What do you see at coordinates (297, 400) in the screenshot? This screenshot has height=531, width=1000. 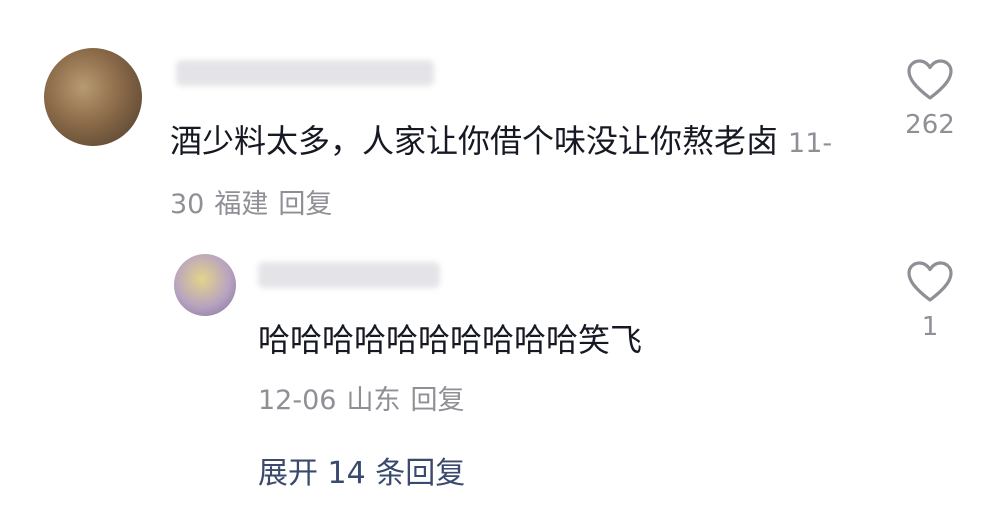 I see `reply-comment-date: 12-06` at bounding box center [297, 400].